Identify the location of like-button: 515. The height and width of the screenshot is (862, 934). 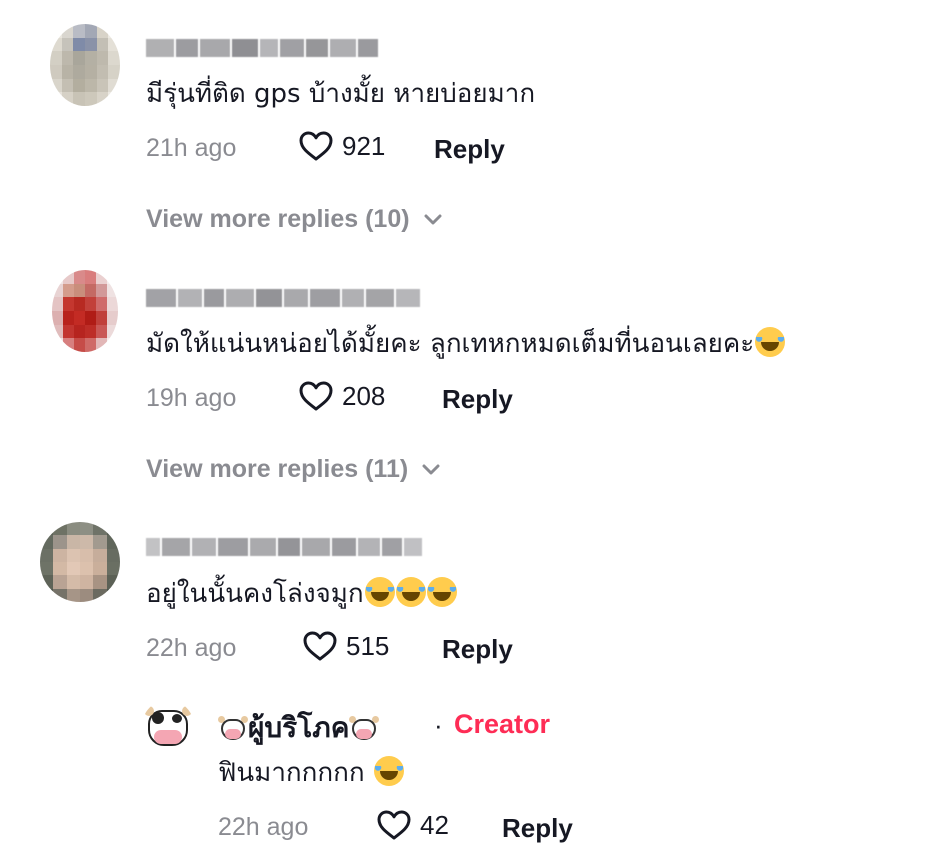
(345, 646).